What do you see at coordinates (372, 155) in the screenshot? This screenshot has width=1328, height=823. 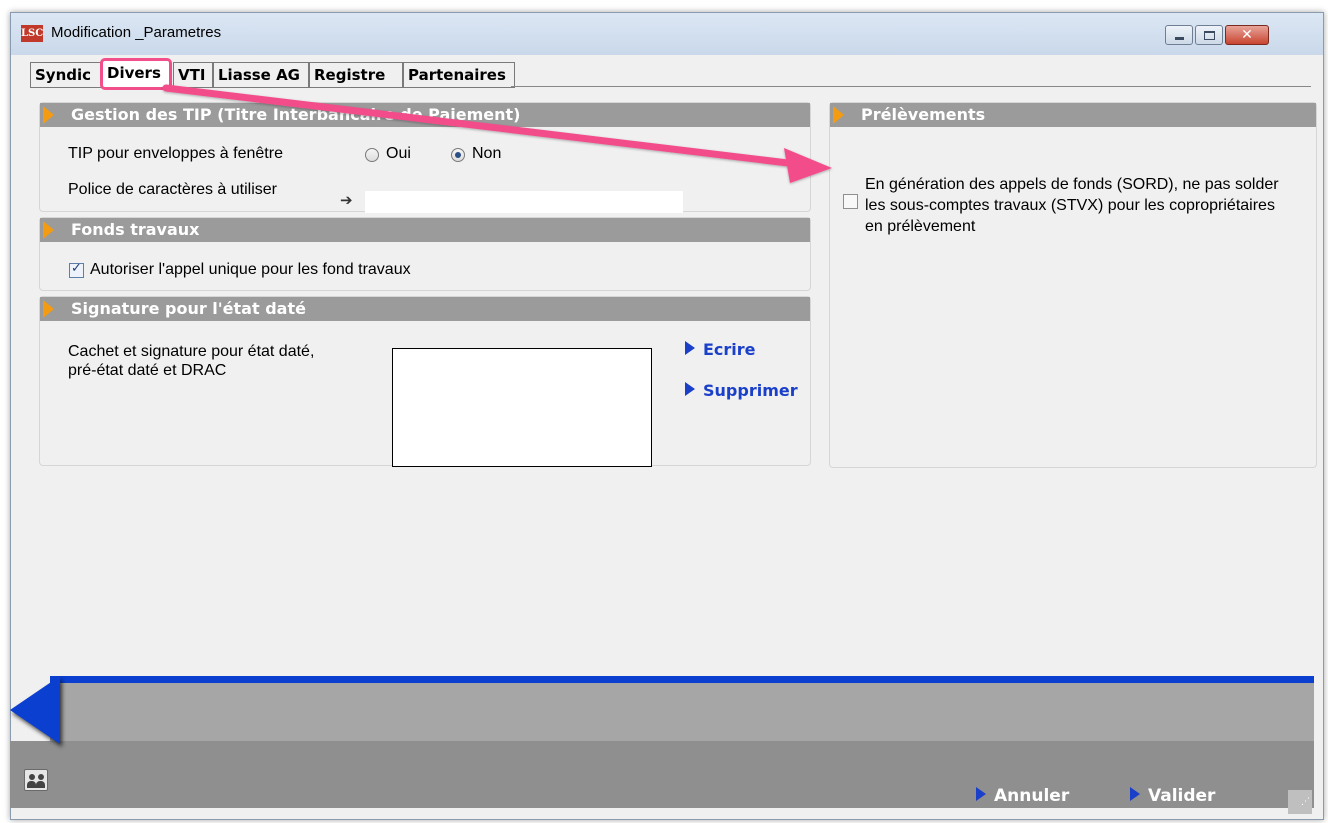 I see `radio-oui` at bounding box center [372, 155].